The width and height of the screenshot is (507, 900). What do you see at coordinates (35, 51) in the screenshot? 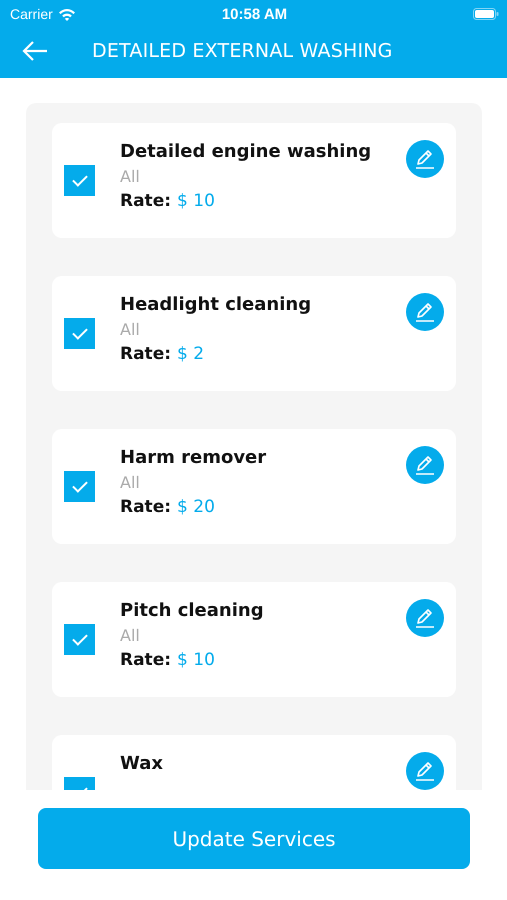
I see `back-arrow-icon` at bounding box center [35, 51].